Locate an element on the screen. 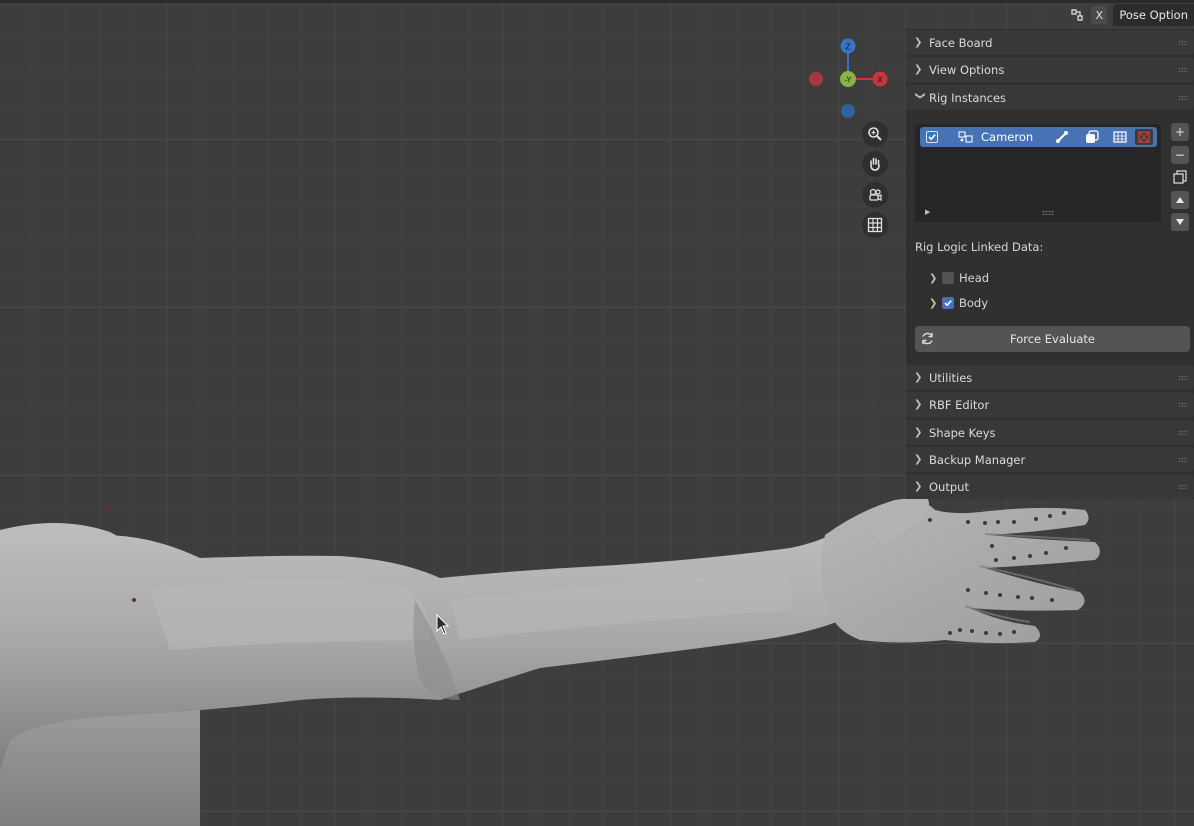 The image size is (1194, 826). linked-item-head: ❯ Head is located at coordinates (959, 278).